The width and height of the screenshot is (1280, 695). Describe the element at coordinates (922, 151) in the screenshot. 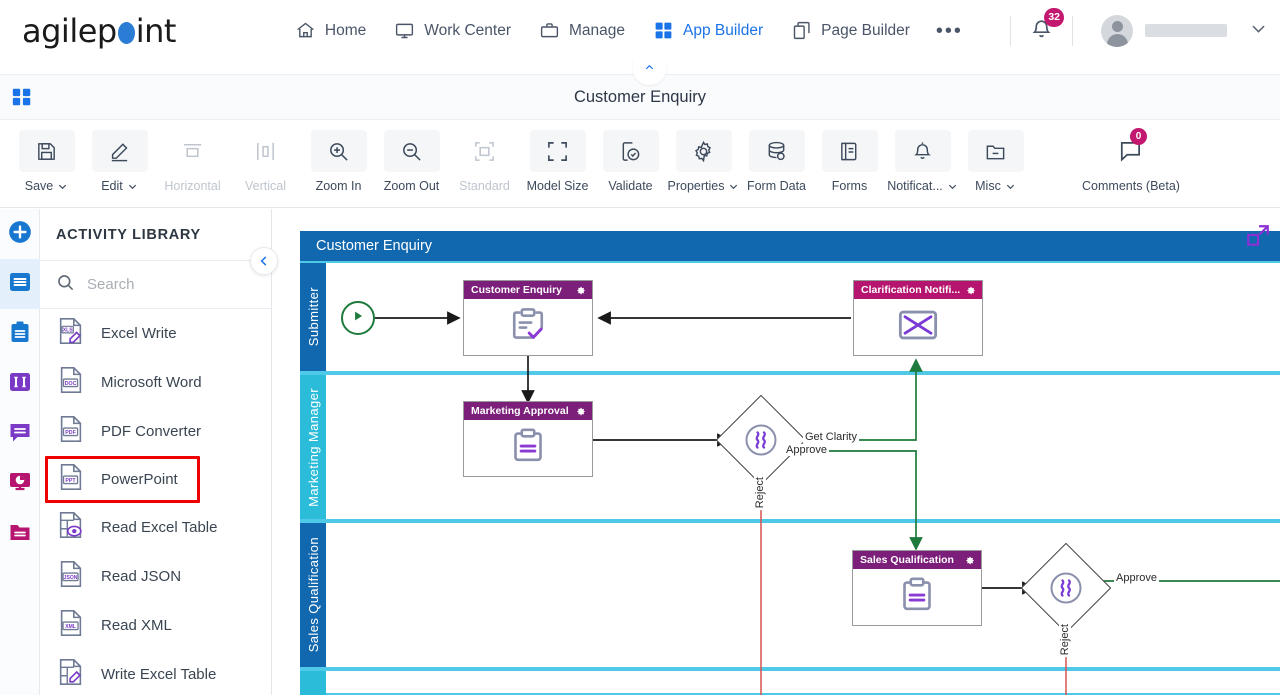

I see `bell-icon` at that location.